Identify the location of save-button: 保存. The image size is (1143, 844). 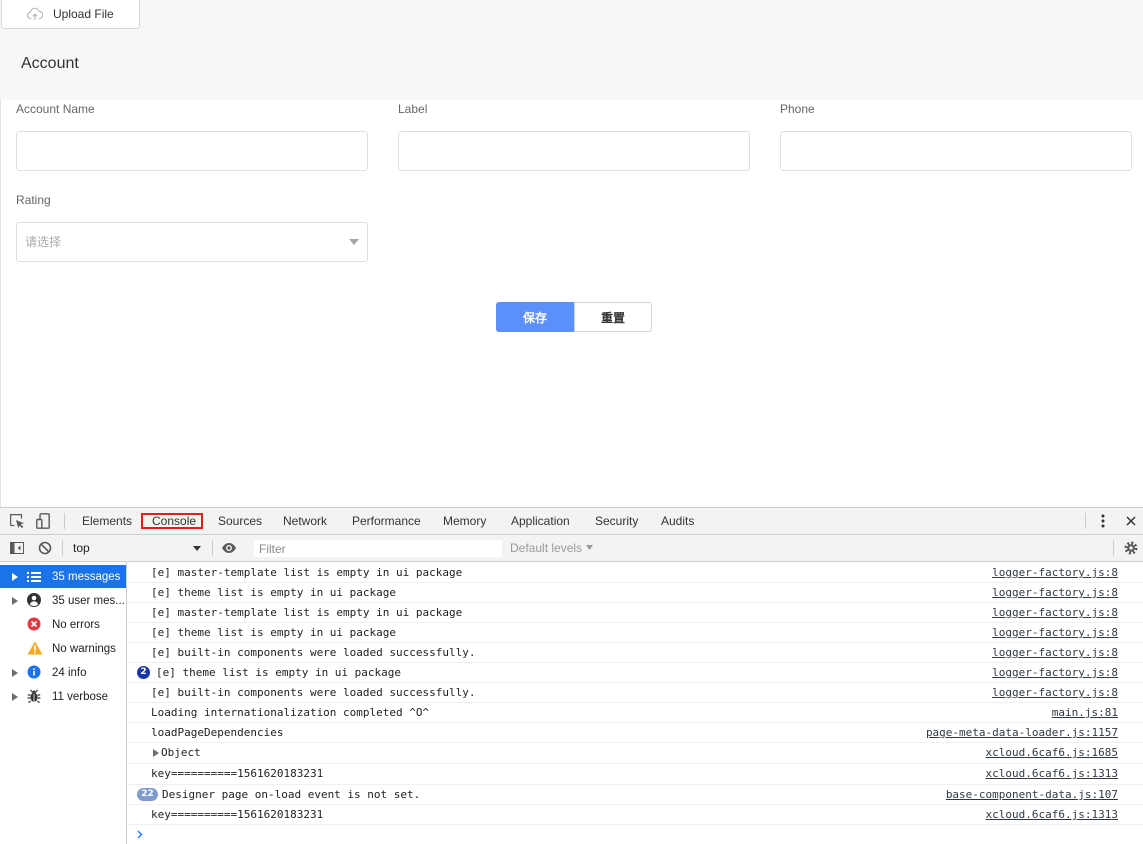
(535, 317).